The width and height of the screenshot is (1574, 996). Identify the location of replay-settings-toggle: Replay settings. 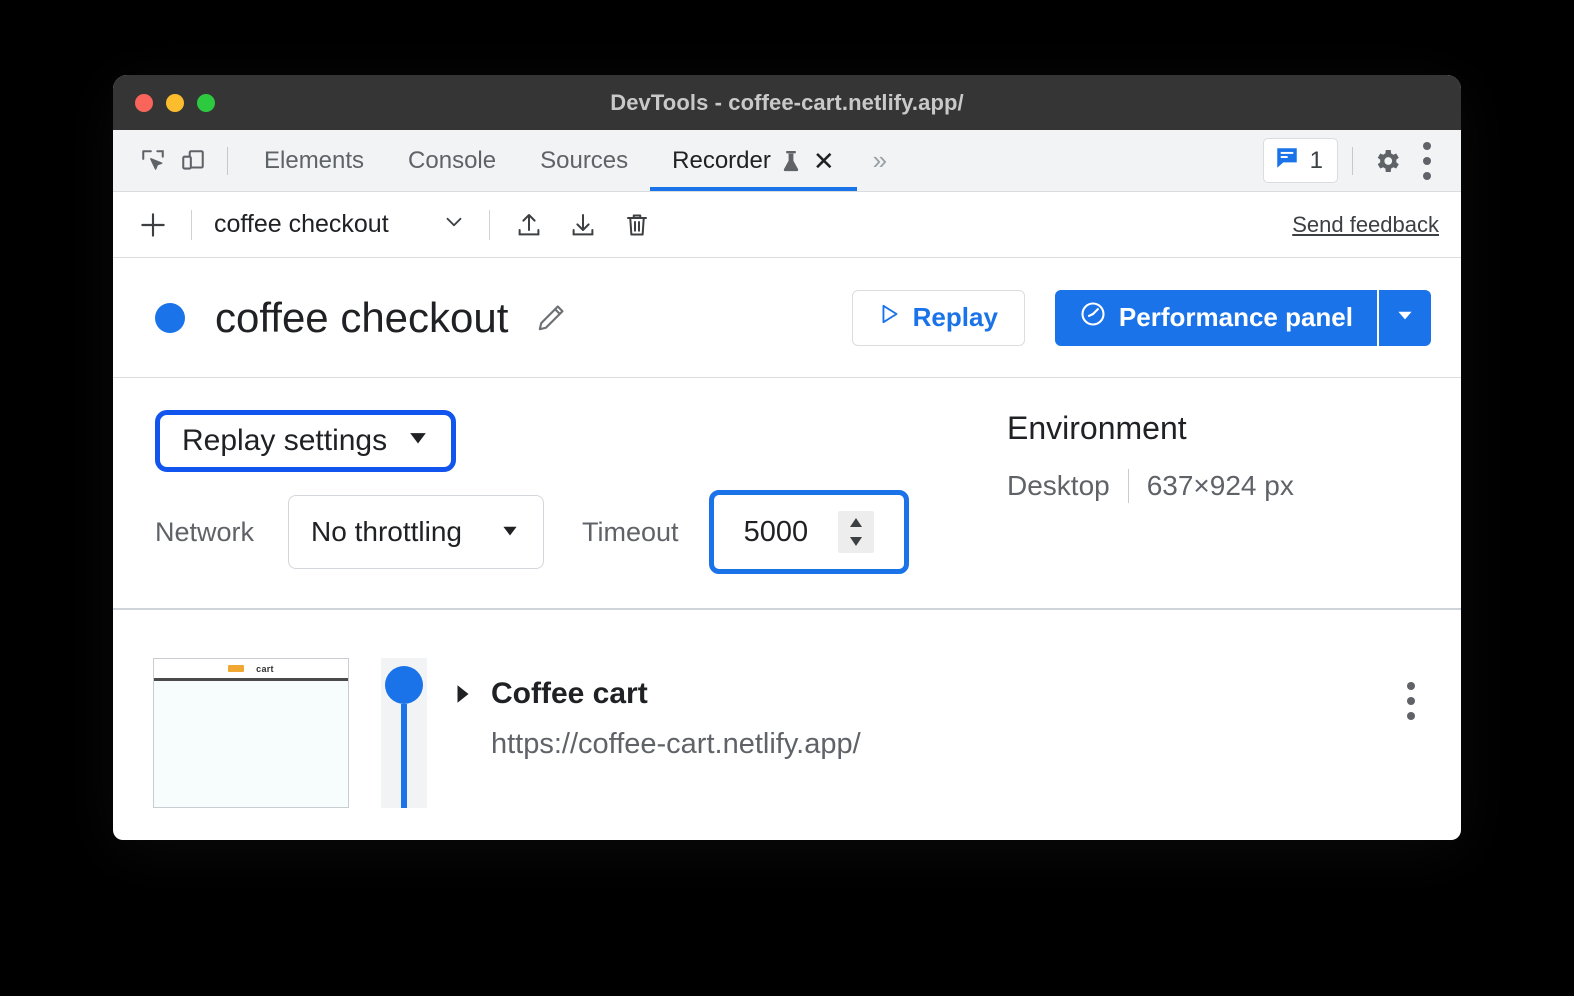
(306, 441).